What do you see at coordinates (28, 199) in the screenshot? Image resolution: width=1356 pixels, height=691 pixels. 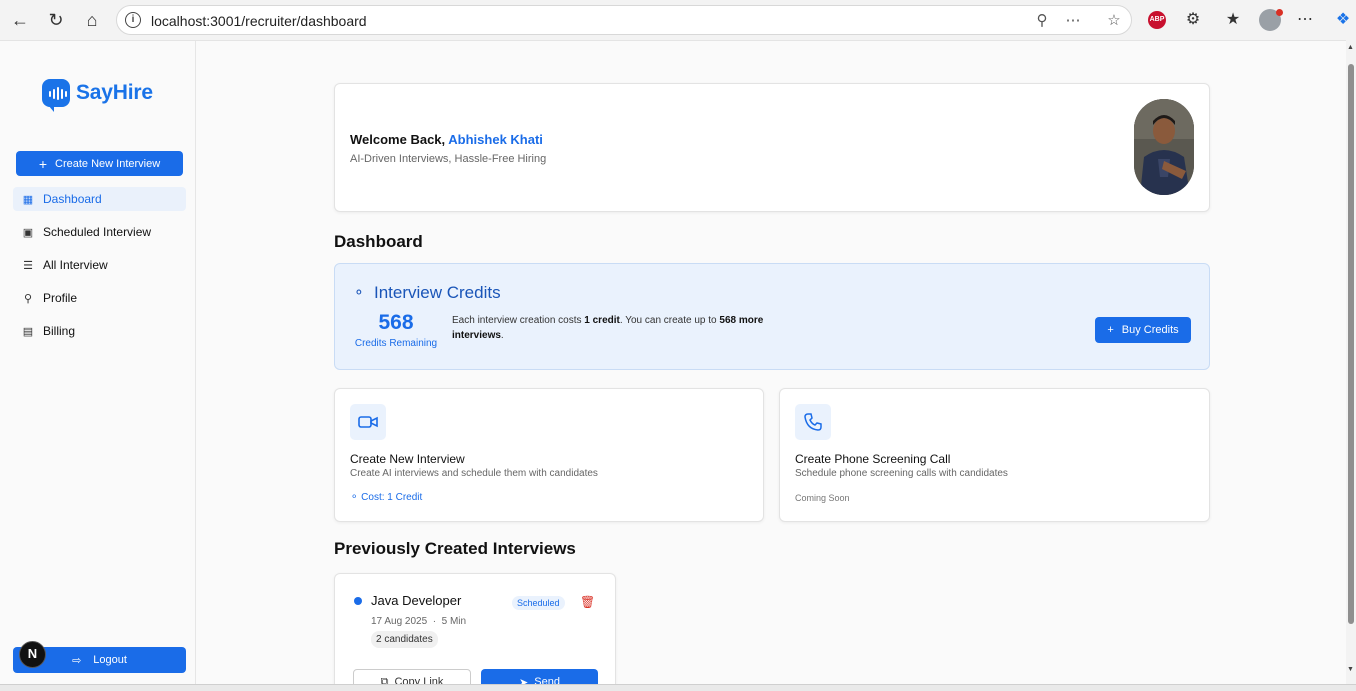 I see `grid-icon: ▦` at bounding box center [28, 199].